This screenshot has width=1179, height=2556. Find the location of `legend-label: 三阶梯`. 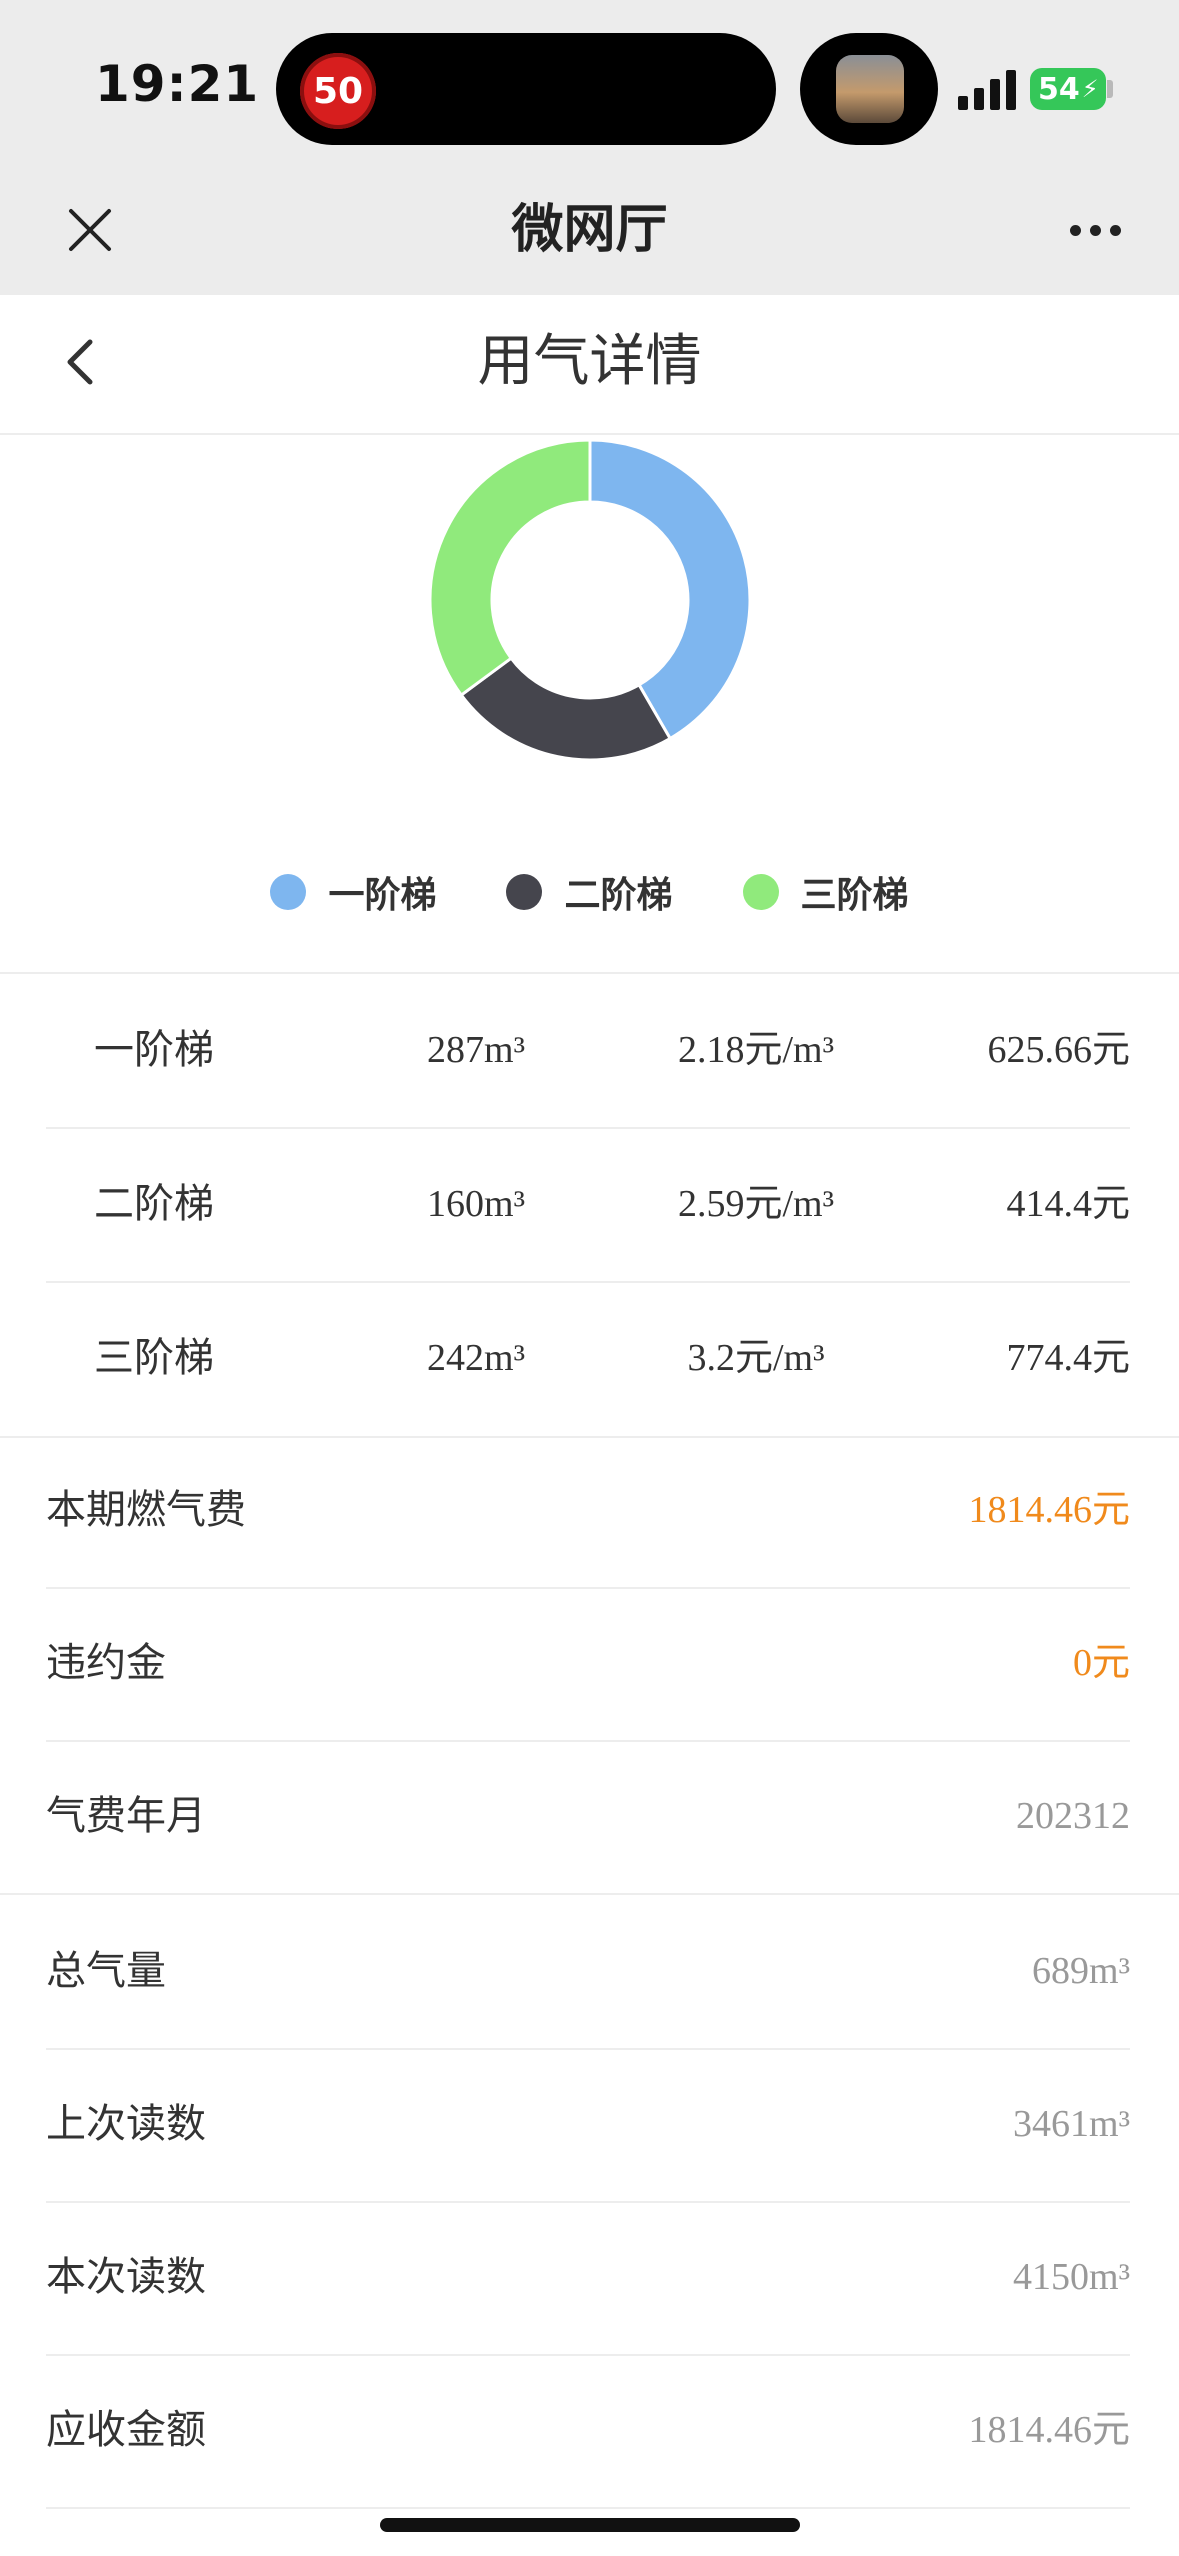

legend-label: 三阶梯 is located at coordinates (854, 895).